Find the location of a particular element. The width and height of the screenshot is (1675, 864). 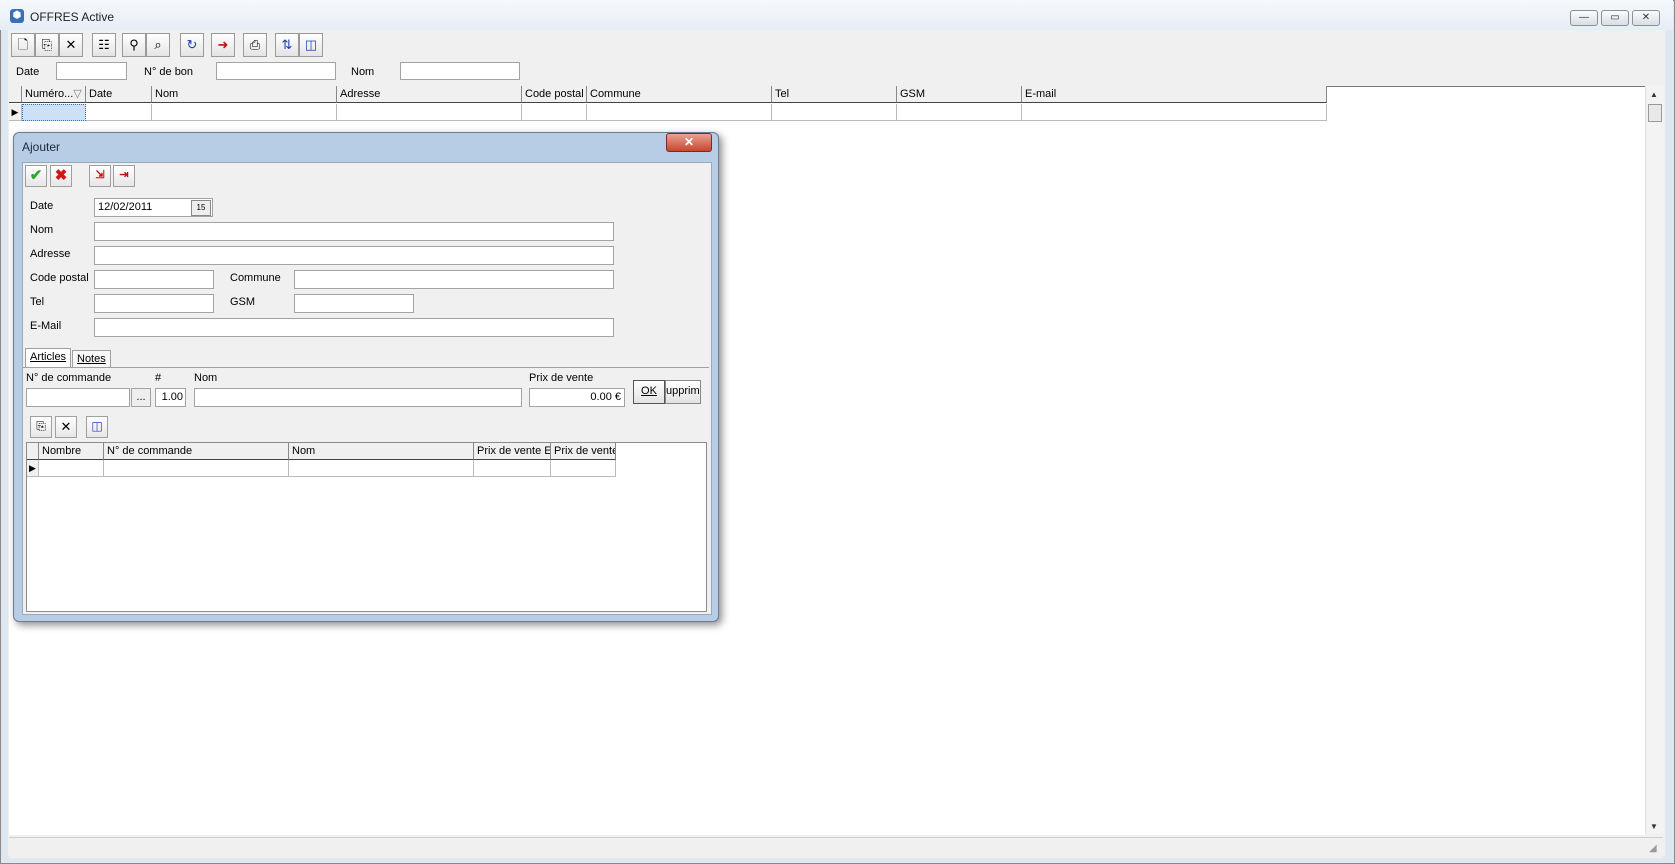

code-postal-label: Code postal is located at coordinates (59, 278).